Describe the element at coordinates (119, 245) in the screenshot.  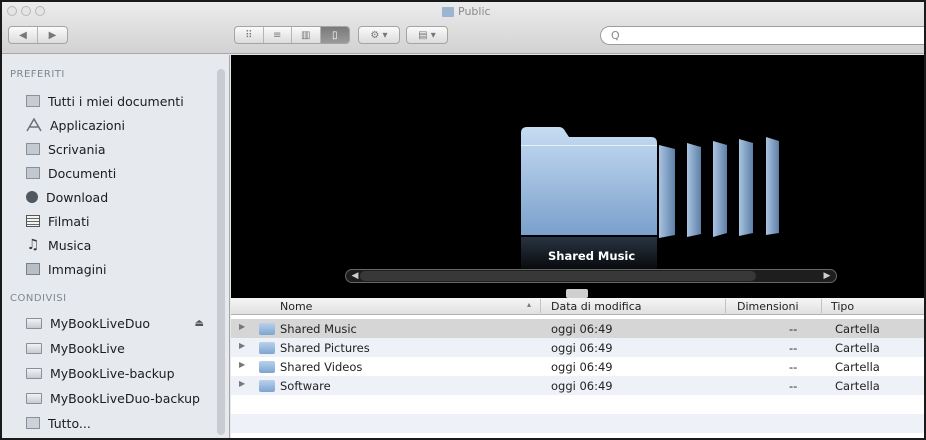
I see `sidebar-item-music: ♫ Musica` at that location.